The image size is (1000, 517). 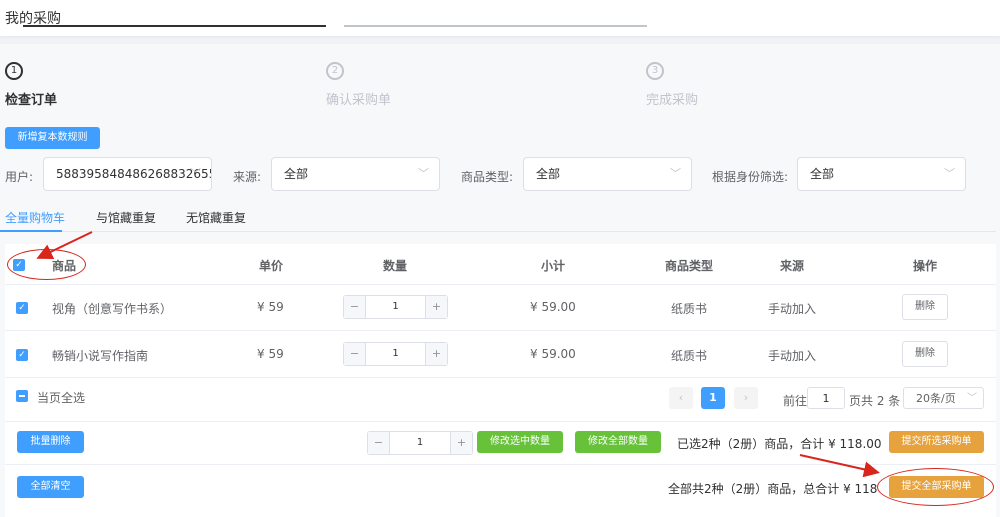 What do you see at coordinates (839, 466) in the screenshot?
I see `arrow-to-submit-all` at bounding box center [839, 466].